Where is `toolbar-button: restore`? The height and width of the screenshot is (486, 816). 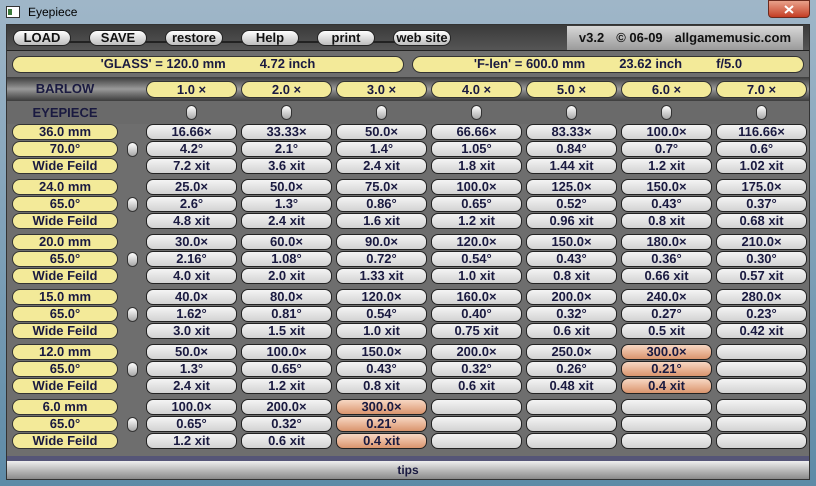
toolbar-button: restore is located at coordinates (194, 38).